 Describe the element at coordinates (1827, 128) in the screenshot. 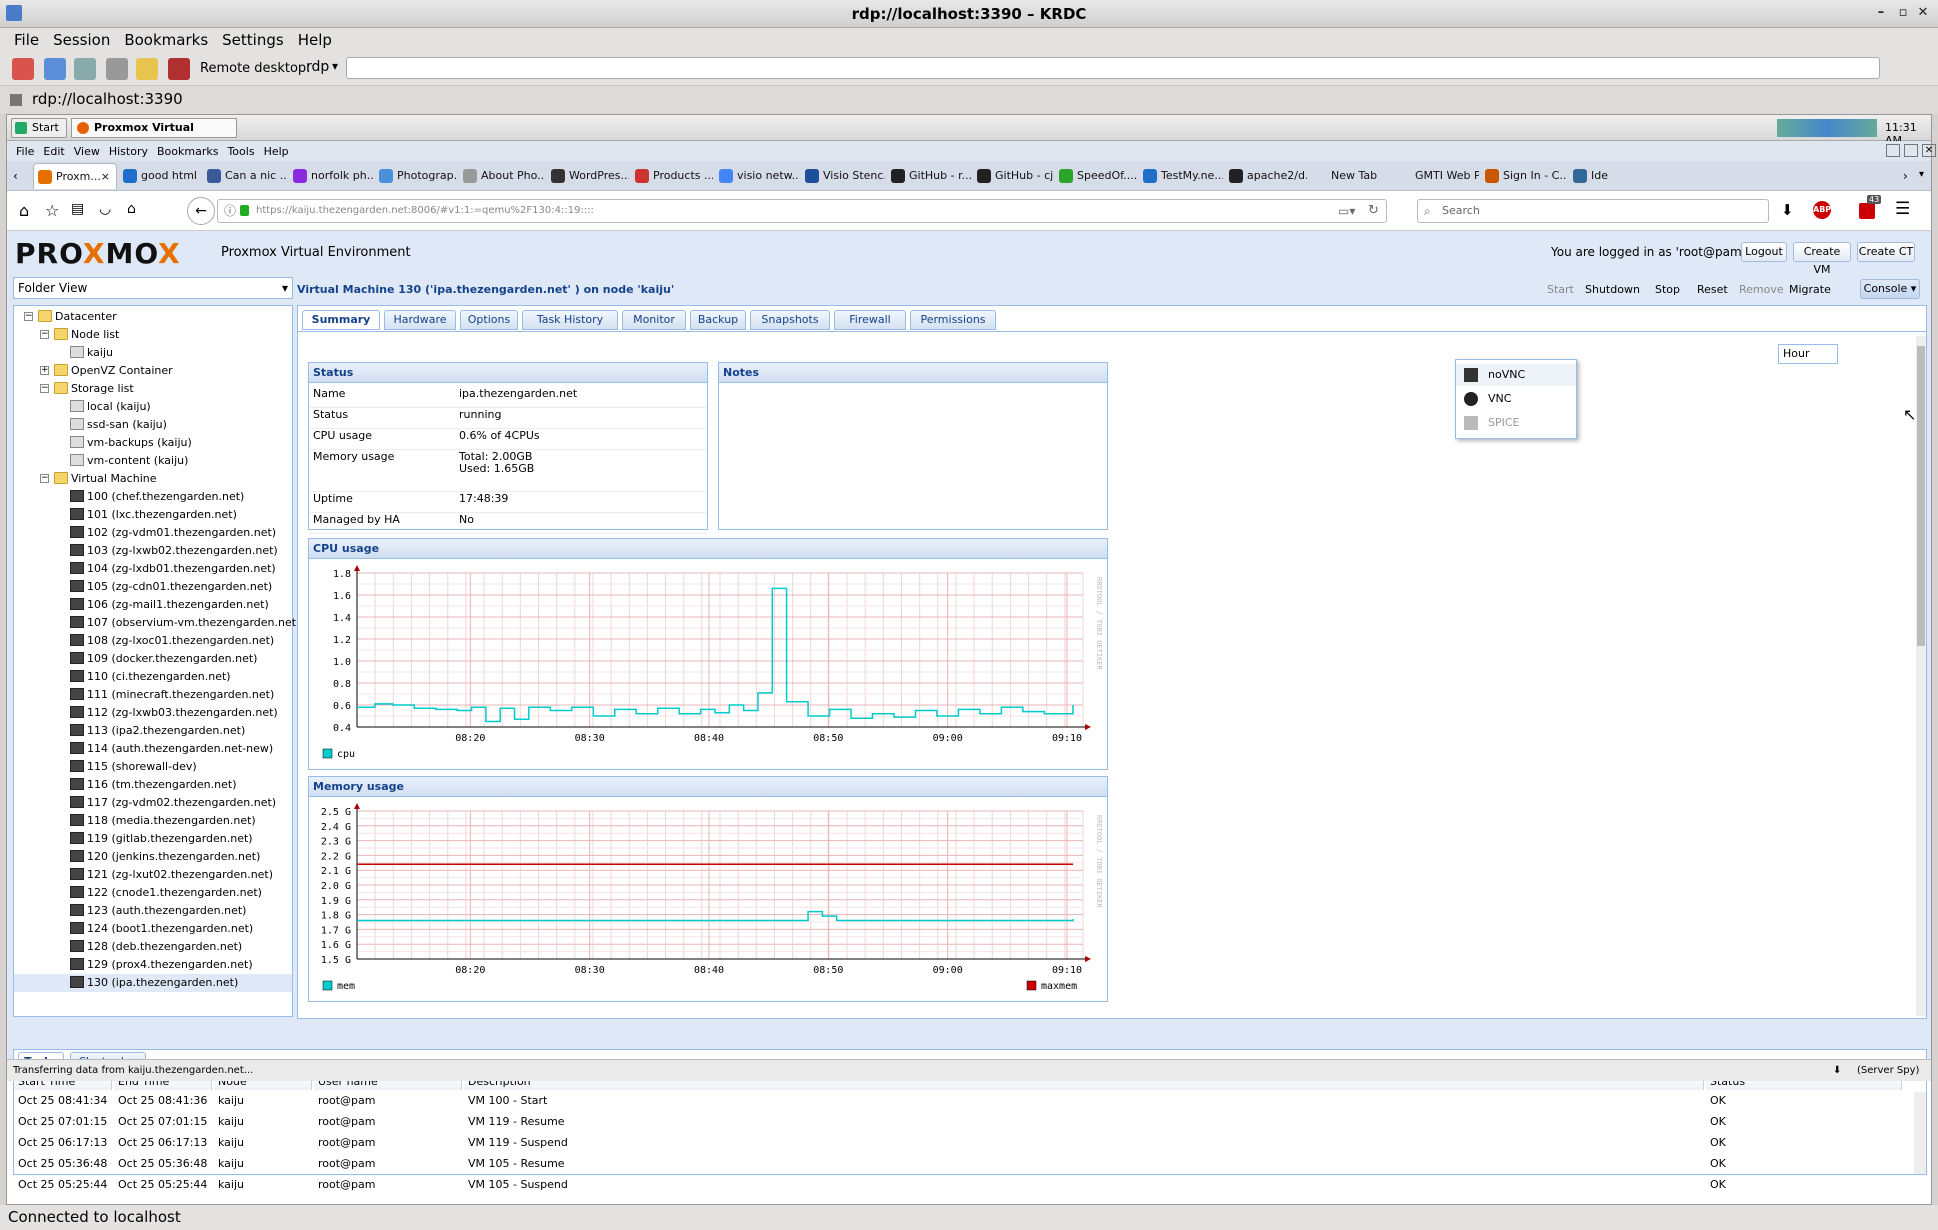

I see `system-tray-icons` at that location.